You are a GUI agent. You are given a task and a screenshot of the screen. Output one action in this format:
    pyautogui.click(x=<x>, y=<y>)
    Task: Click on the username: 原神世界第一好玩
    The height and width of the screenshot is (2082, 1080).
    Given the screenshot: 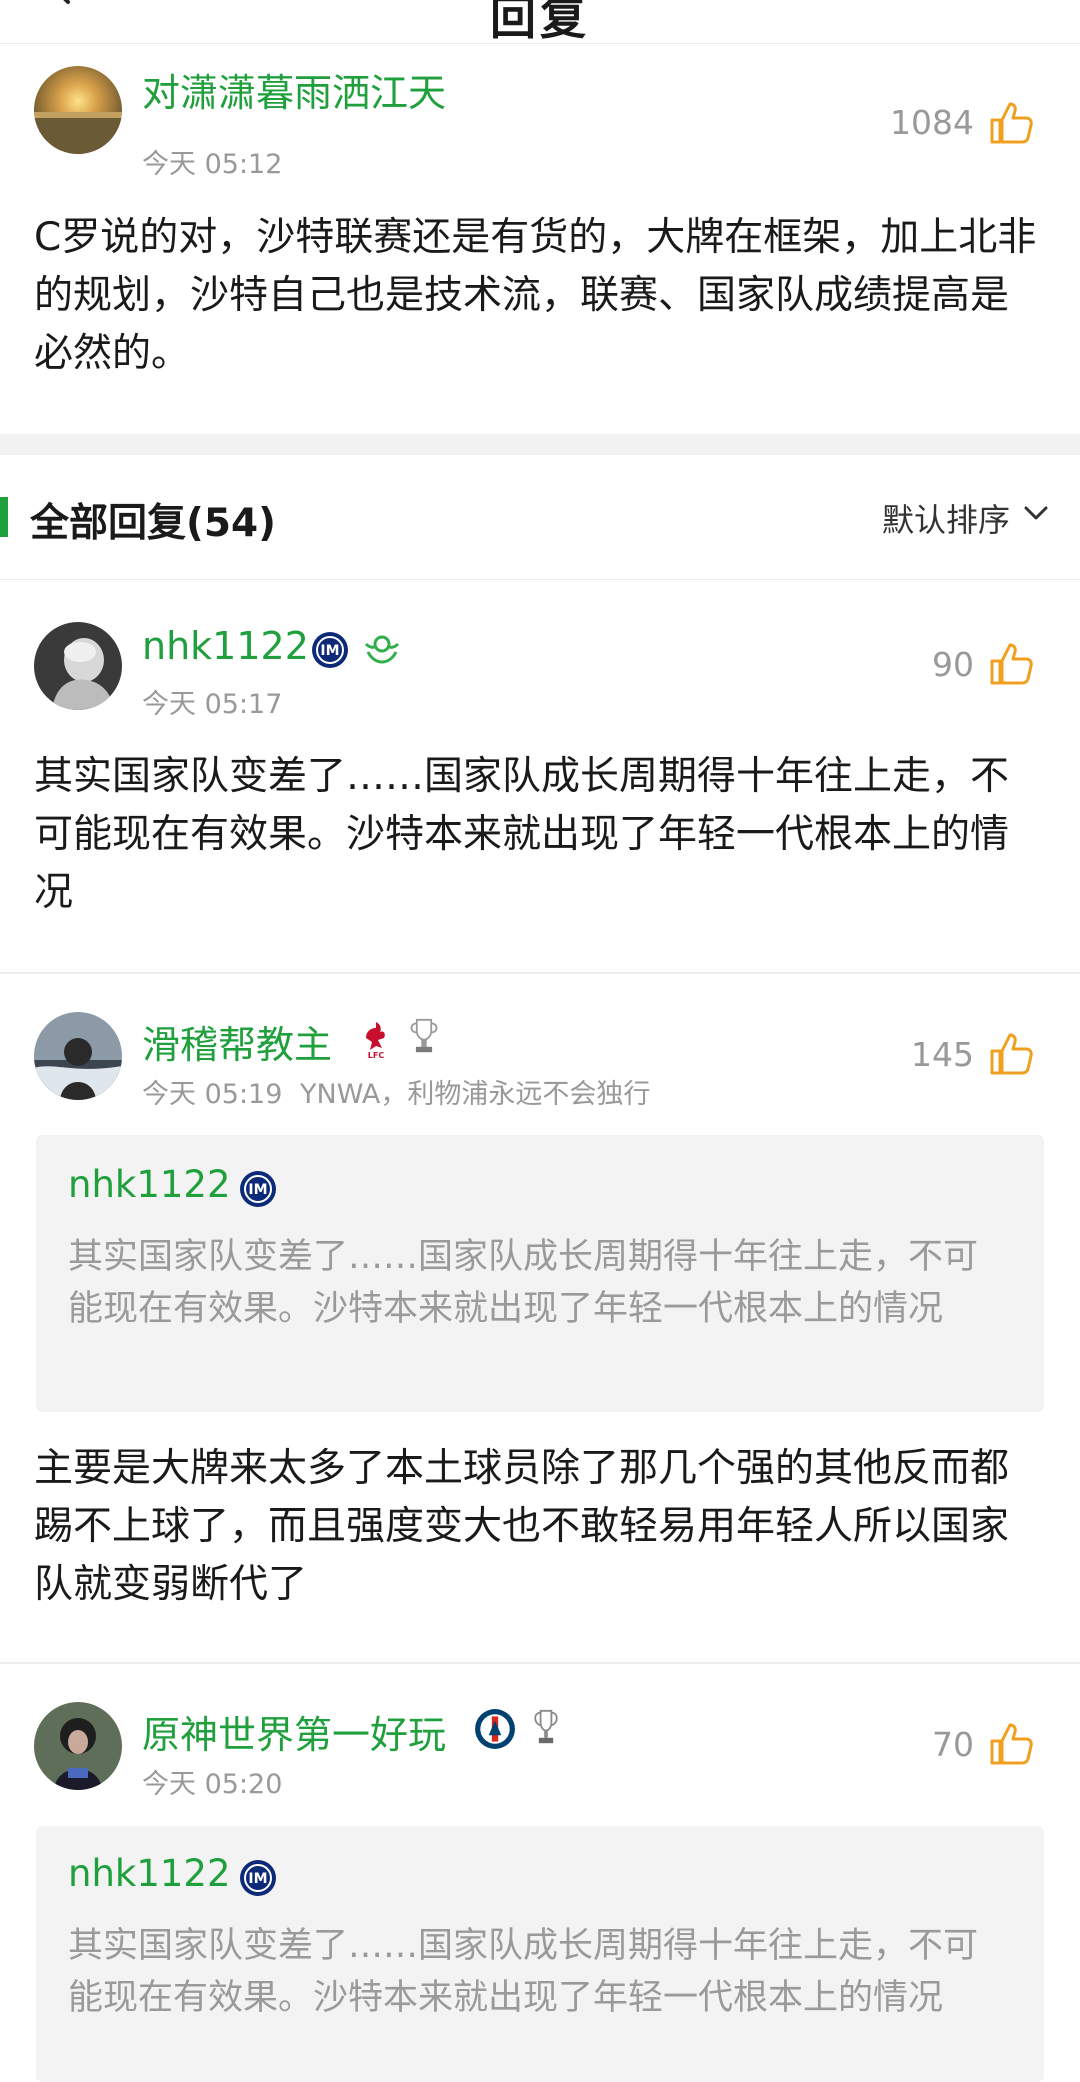 What is the action you would take?
    pyautogui.click(x=294, y=1731)
    